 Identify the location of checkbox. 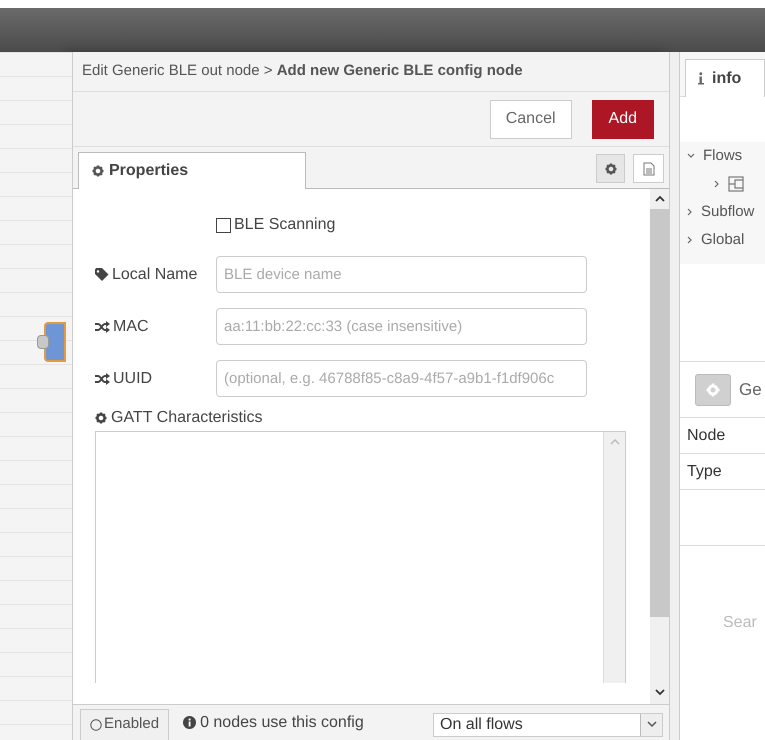
(223, 225).